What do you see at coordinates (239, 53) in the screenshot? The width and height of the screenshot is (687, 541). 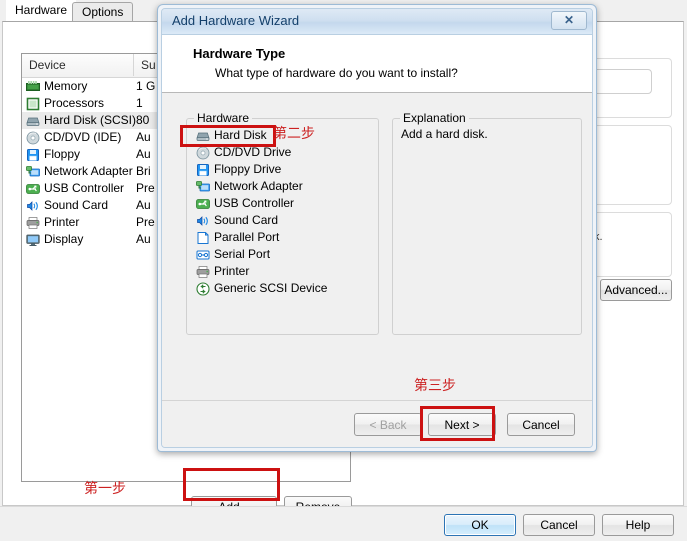 I see `wizard-header-title: Hardware Type` at bounding box center [239, 53].